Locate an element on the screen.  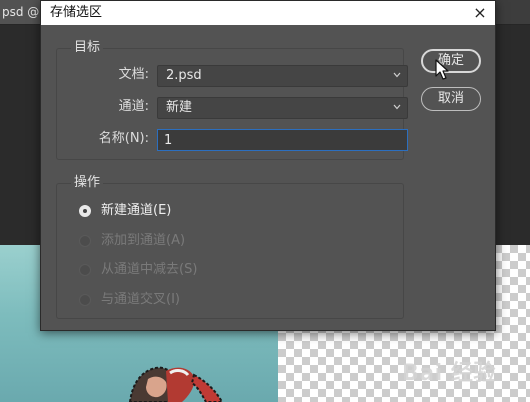
person-cutout-image is located at coordinates (176, 384).